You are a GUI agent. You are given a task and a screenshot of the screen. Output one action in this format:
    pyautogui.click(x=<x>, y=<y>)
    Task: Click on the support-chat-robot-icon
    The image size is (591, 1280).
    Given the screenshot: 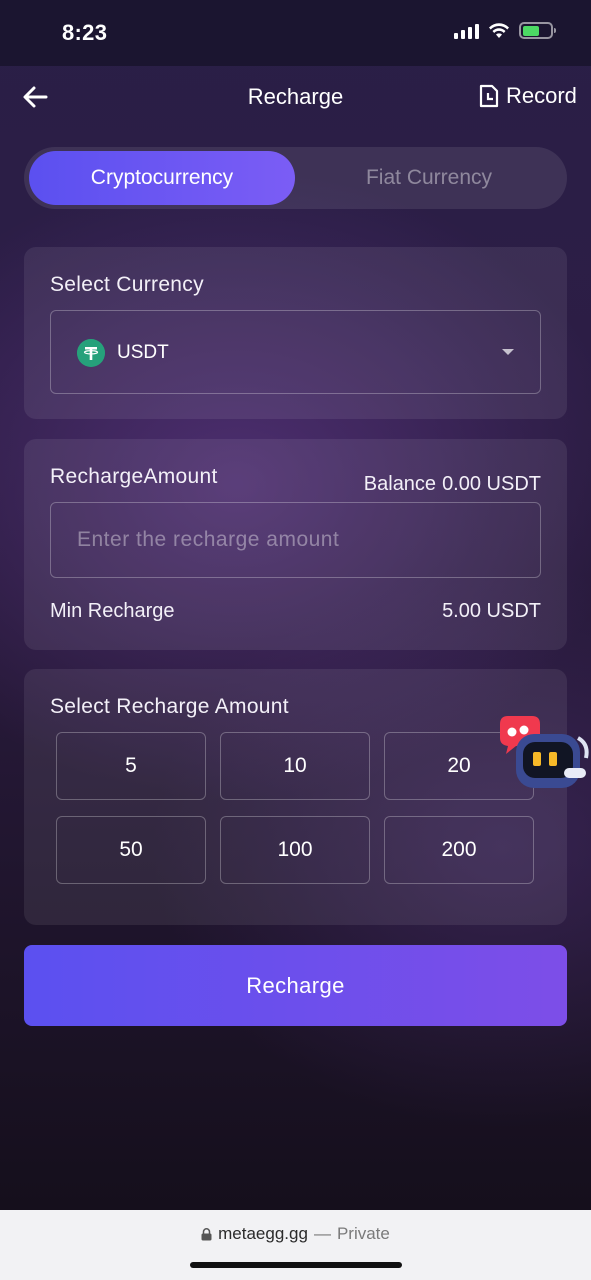 What is the action you would take?
    pyautogui.click(x=542, y=752)
    